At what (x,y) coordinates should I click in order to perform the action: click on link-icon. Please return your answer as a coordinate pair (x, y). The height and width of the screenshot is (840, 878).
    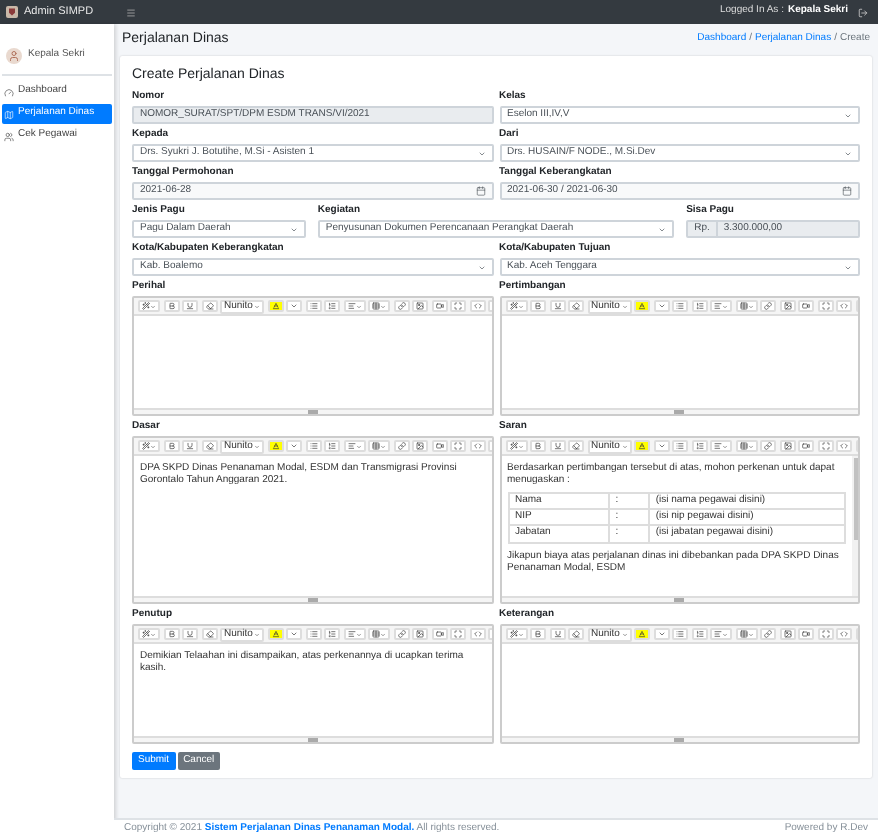
    Looking at the image, I should click on (768, 634).